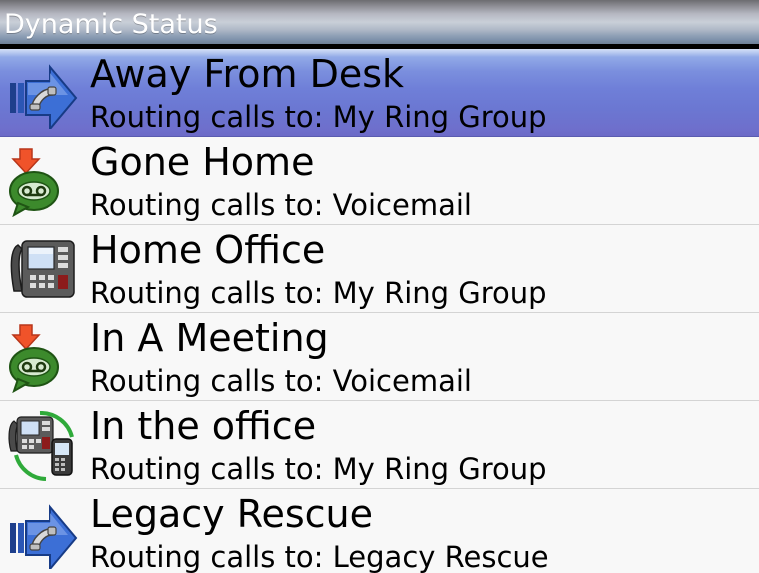 This screenshot has width=759, height=573. Describe the element at coordinates (379, 22) in the screenshot. I see `title-bar: Dynamic Status` at that location.